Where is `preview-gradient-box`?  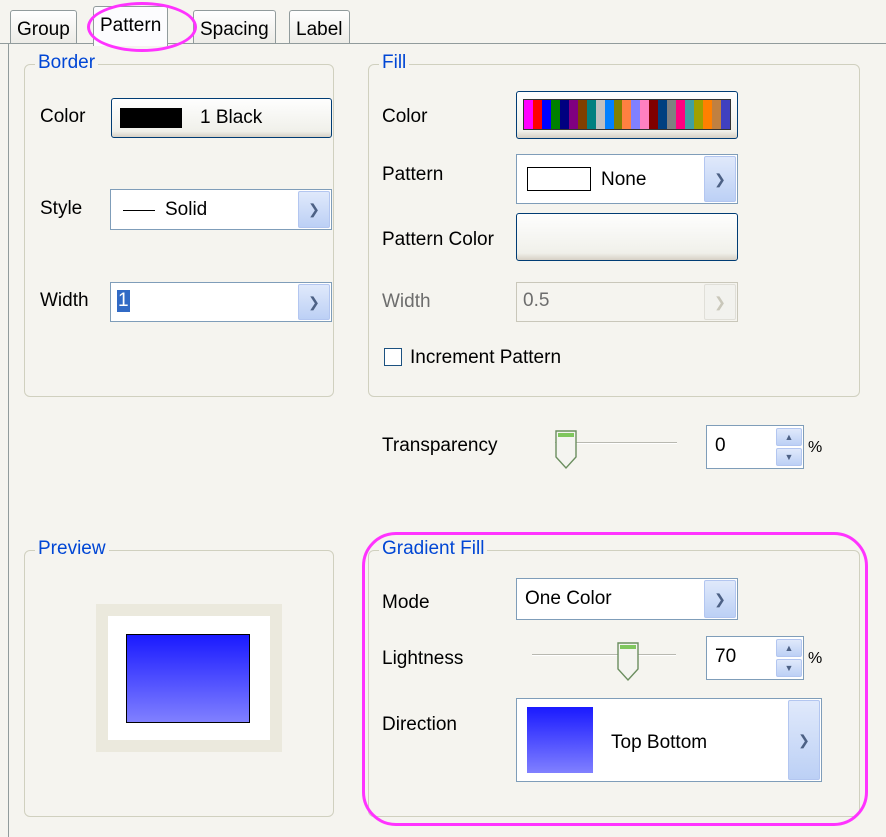 preview-gradient-box is located at coordinates (188, 678).